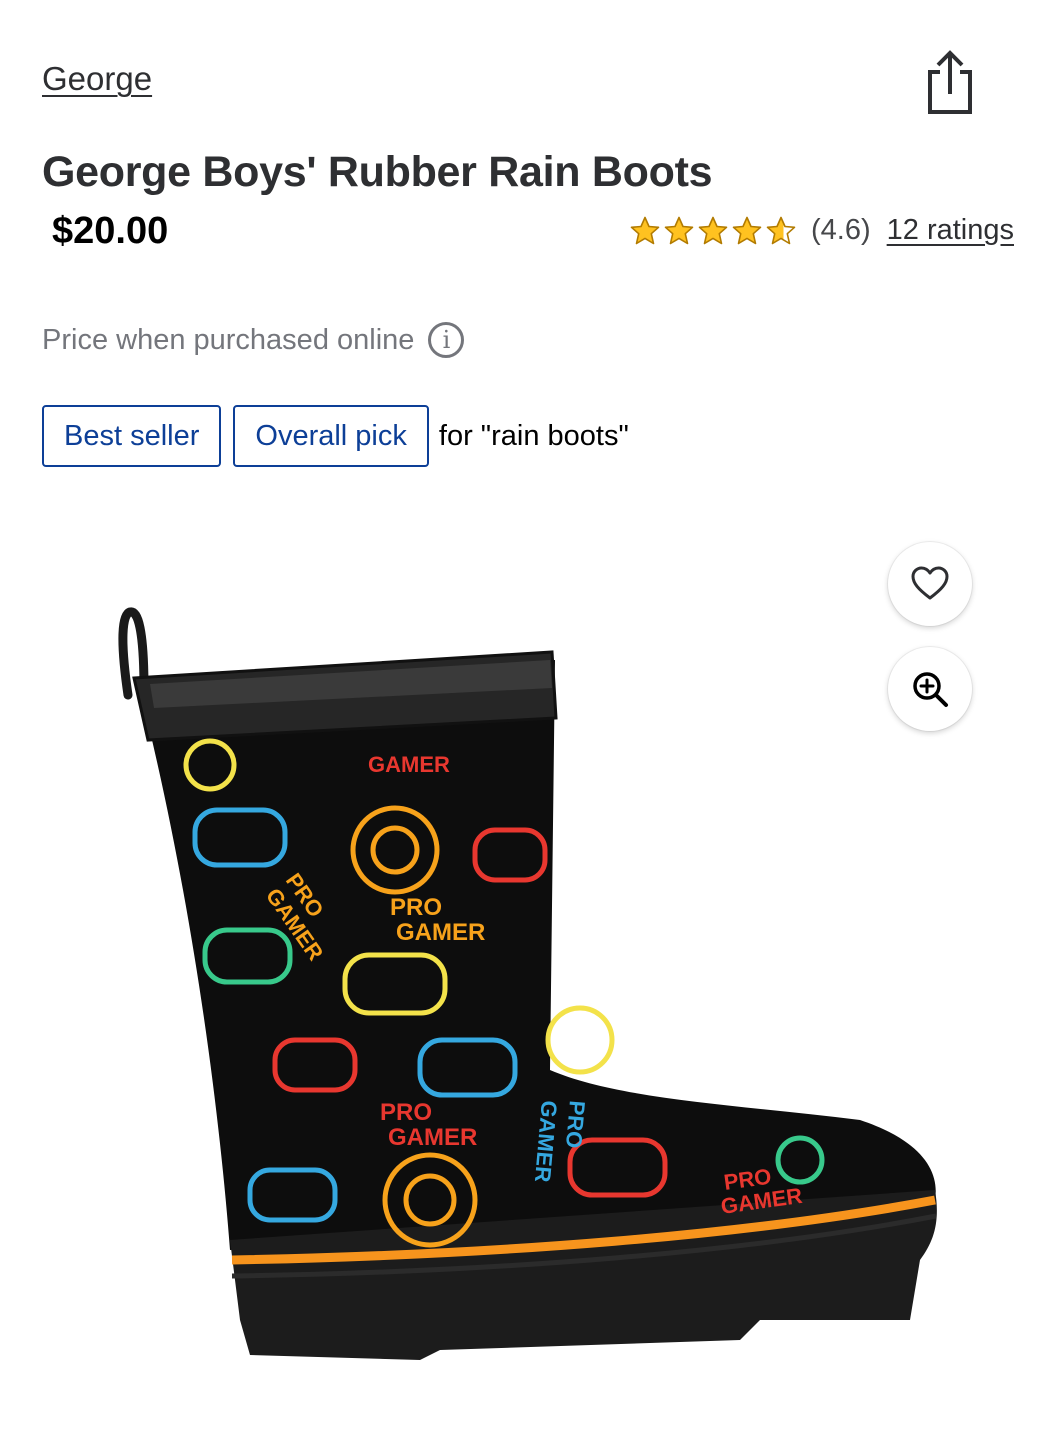 The height and width of the screenshot is (1440, 1056). Describe the element at coordinates (406, 1112) in the screenshot. I see `print-text-pro-2: PRO` at that location.